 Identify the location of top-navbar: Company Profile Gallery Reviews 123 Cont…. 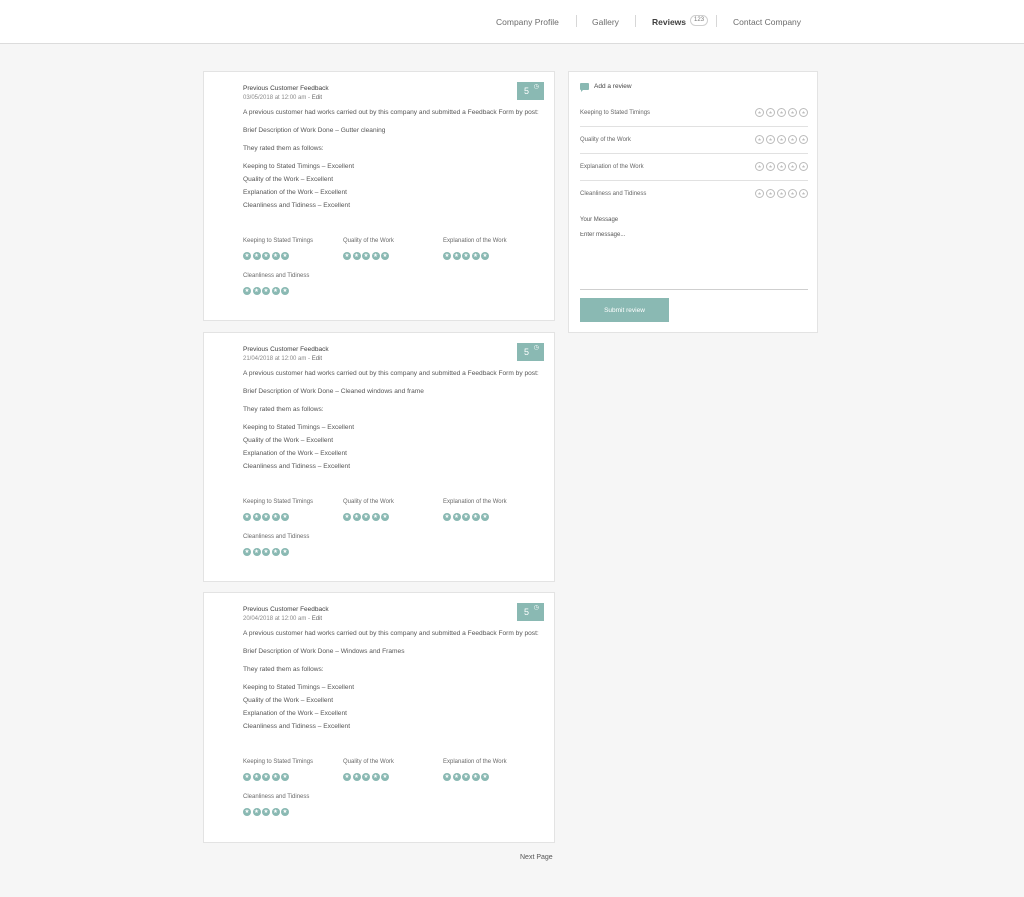
(512, 22).